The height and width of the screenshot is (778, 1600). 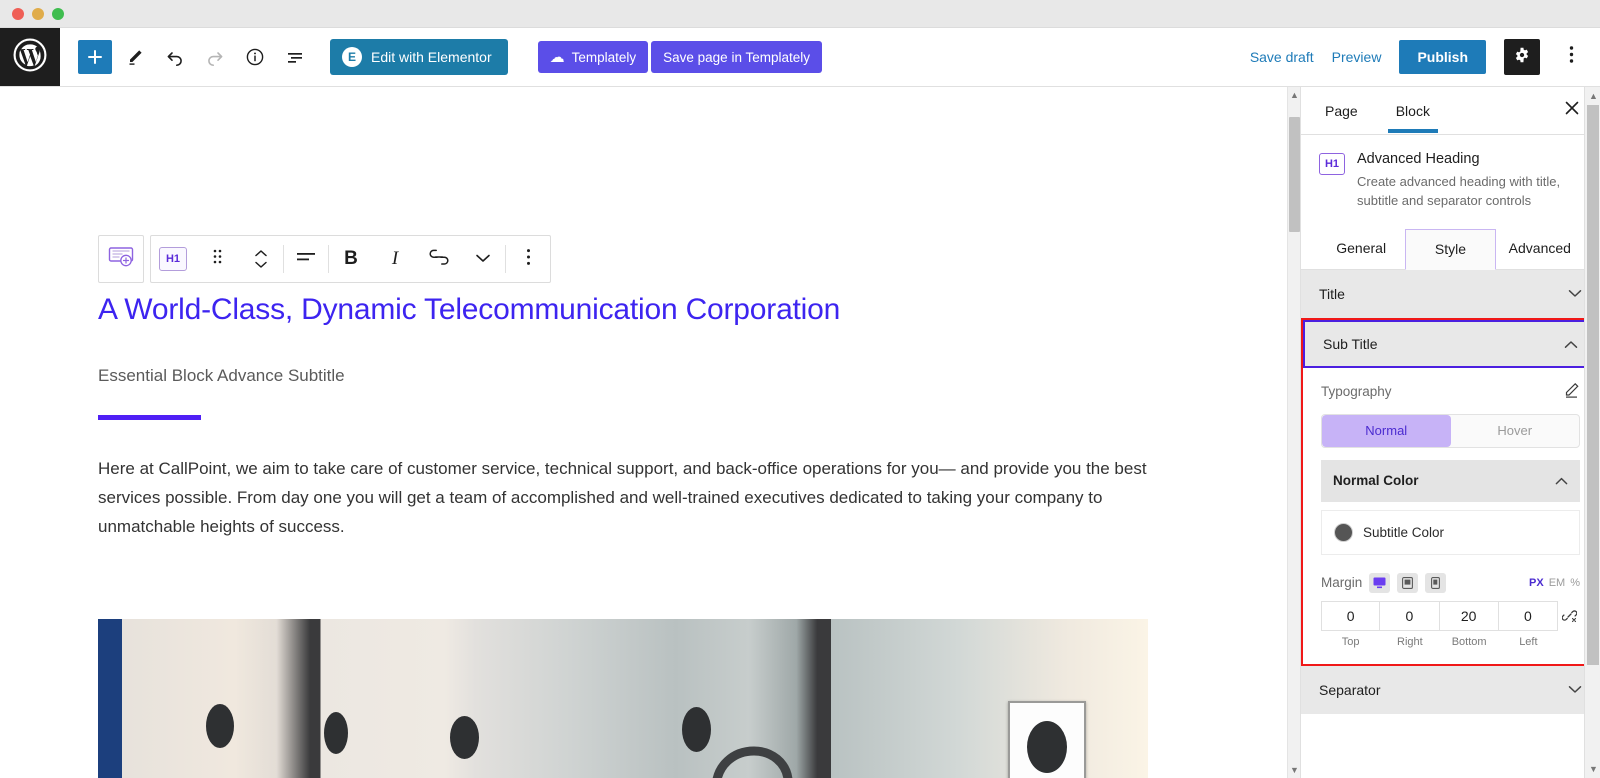 What do you see at coordinates (255, 57) in the screenshot?
I see `details-button` at bounding box center [255, 57].